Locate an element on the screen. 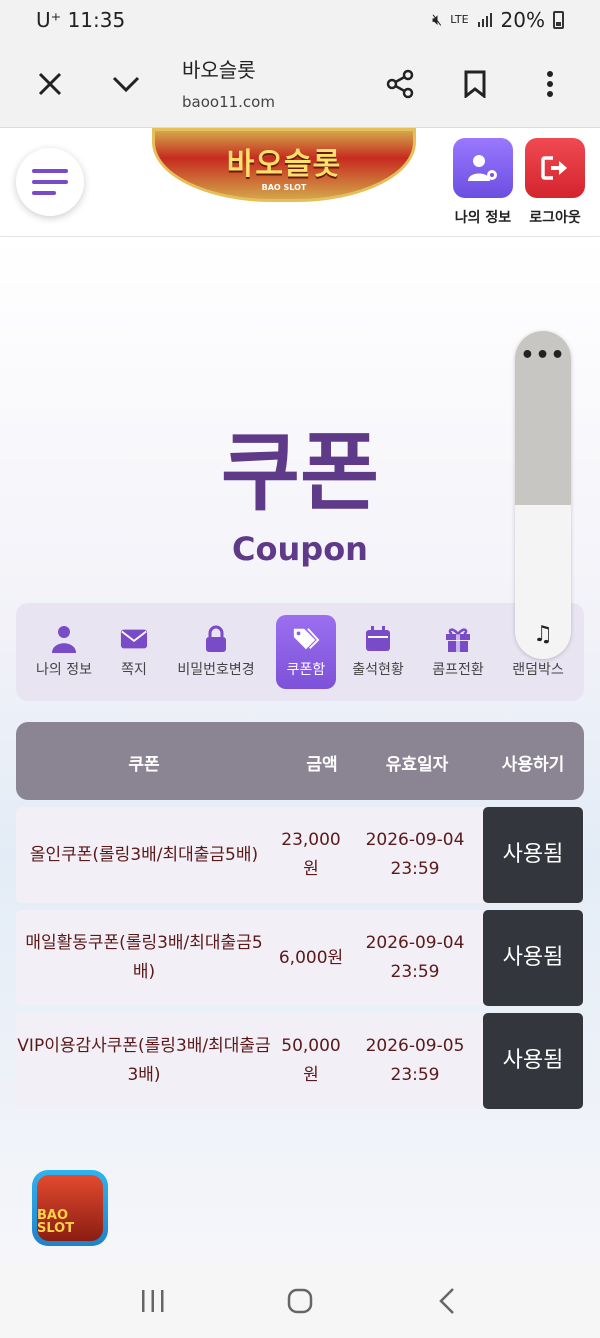  page-title-bar: 바오슬롯 is located at coordinates (219, 70).